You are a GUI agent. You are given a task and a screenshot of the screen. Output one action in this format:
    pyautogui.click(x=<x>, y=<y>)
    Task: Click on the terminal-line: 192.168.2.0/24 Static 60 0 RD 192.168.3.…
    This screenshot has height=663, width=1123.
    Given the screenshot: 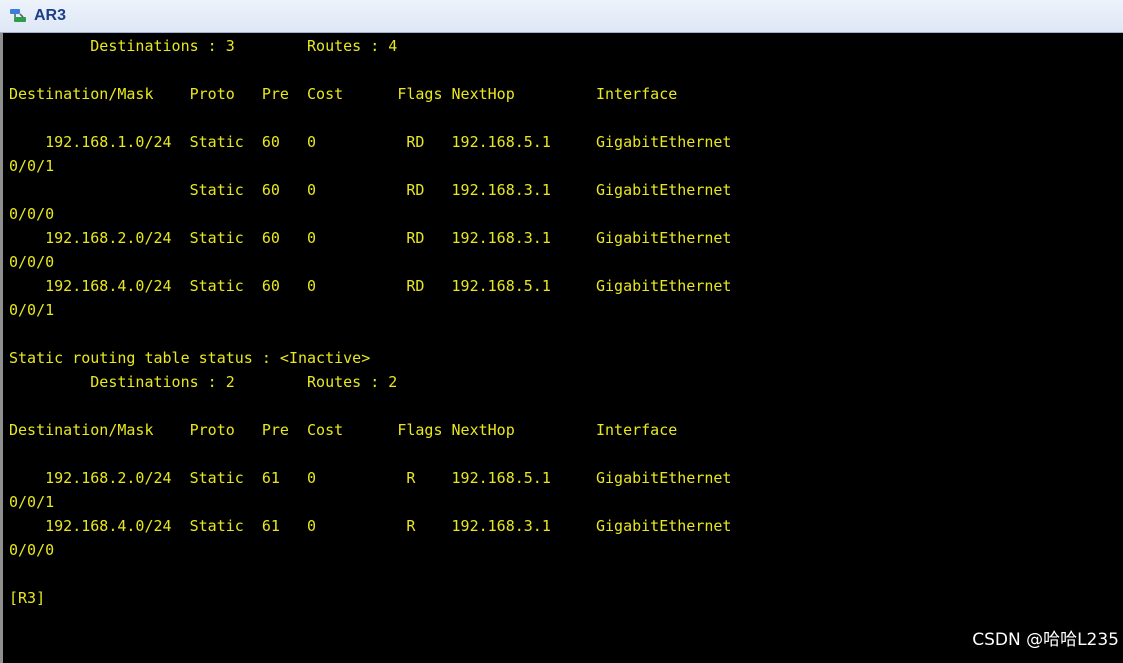 What is the action you would take?
    pyautogui.click(x=370, y=238)
    